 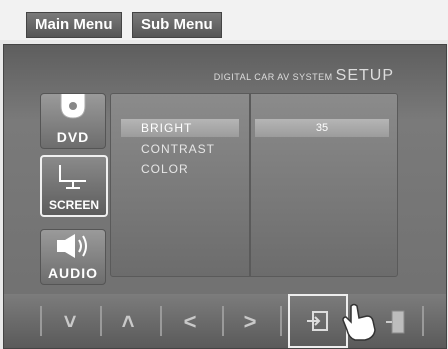 I want to click on brand-title: DIGITAL CAR AV SYSTEM SETUP, so click(x=304, y=76).